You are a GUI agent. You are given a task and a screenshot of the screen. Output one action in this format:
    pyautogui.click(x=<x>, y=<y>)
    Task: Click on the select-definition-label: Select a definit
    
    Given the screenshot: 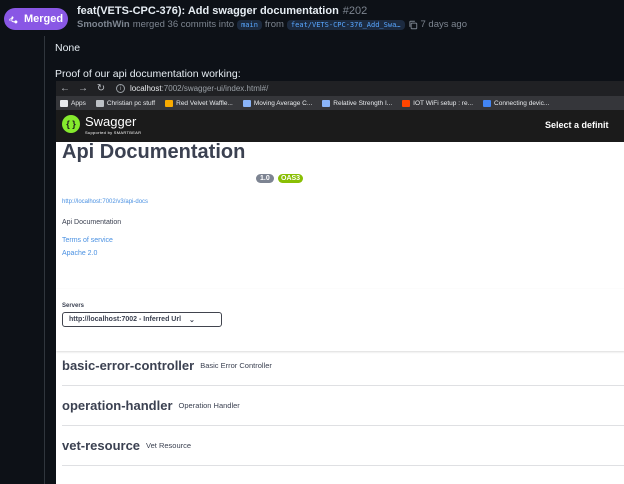 What is the action you would take?
    pyautogui.click(x=577, y=125)
    